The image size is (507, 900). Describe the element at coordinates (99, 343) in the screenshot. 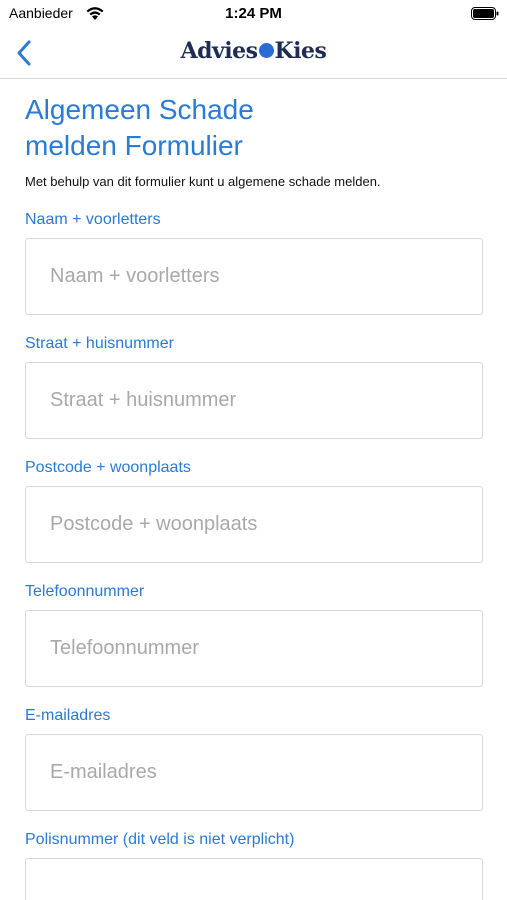

I see `street-label: Straat + huisnummer` at that location.